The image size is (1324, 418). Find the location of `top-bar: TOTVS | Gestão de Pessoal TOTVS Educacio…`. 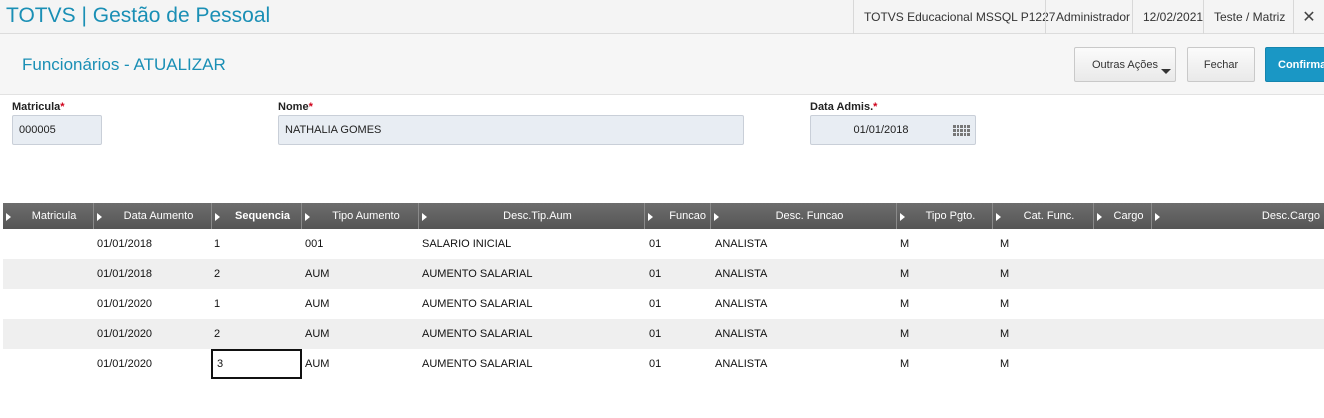

top-bar: TOTVS | Gestão de Pessoal TOTVS Educacio… is located at coordinates (662, 17).